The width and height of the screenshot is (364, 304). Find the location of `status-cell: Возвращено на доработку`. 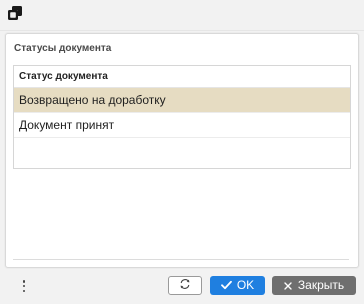

status-cell: Возвращено на доработку is located at coordinates (92, 100).